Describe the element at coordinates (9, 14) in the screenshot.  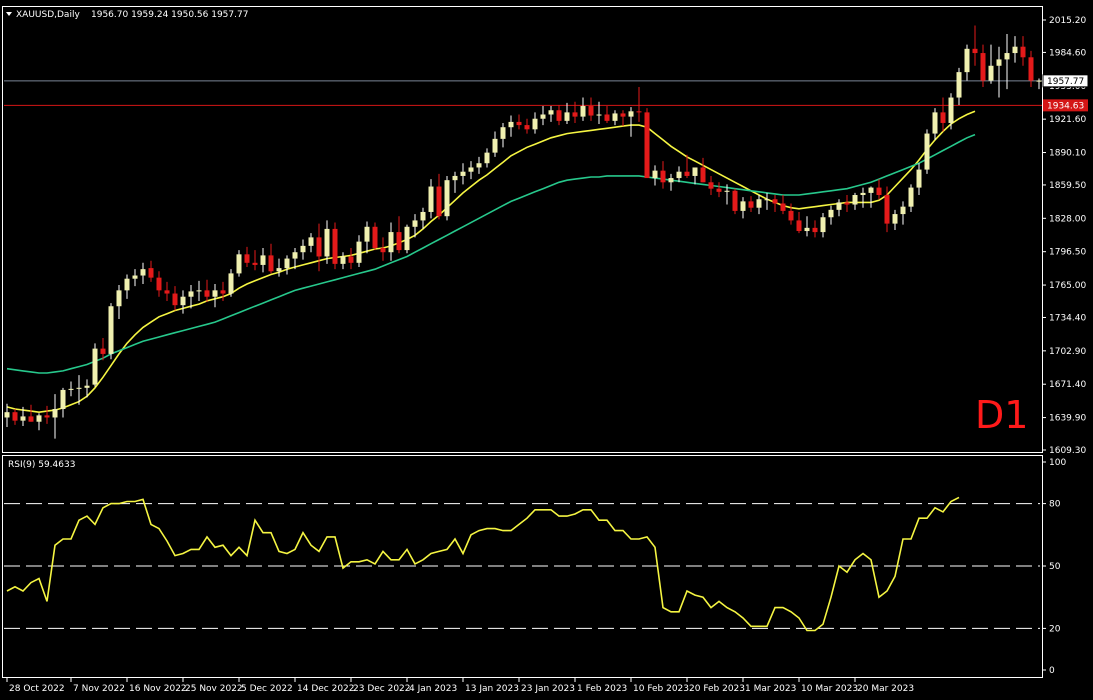
I see `dropdown-triangle-icon` at that location.